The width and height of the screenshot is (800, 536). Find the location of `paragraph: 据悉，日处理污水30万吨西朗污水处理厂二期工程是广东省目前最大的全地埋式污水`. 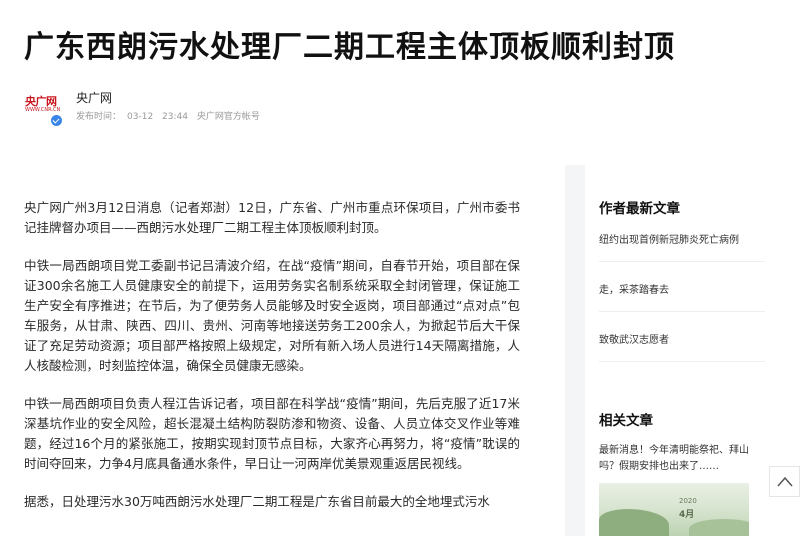

paragraph: 据悉，日处理污水30万吨西朗污水处理厂二期工程是广东省目前最大的全地埋式污水 is located at coordinates (257, 501).